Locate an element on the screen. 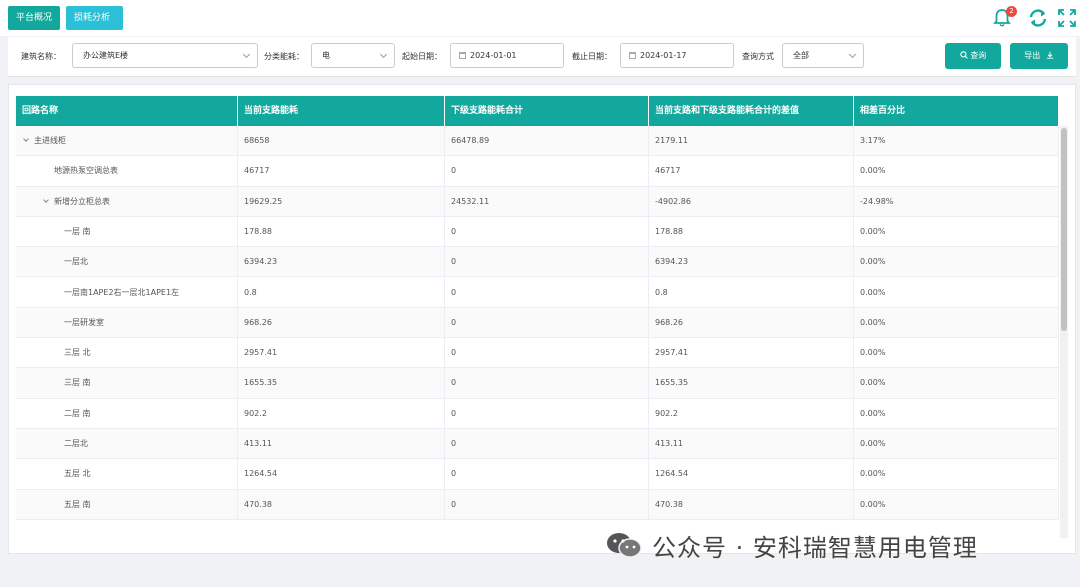 The width and height of the screenshot is (1080, 587). cell-difference: 0.8 is located at coordinates (751, 292).